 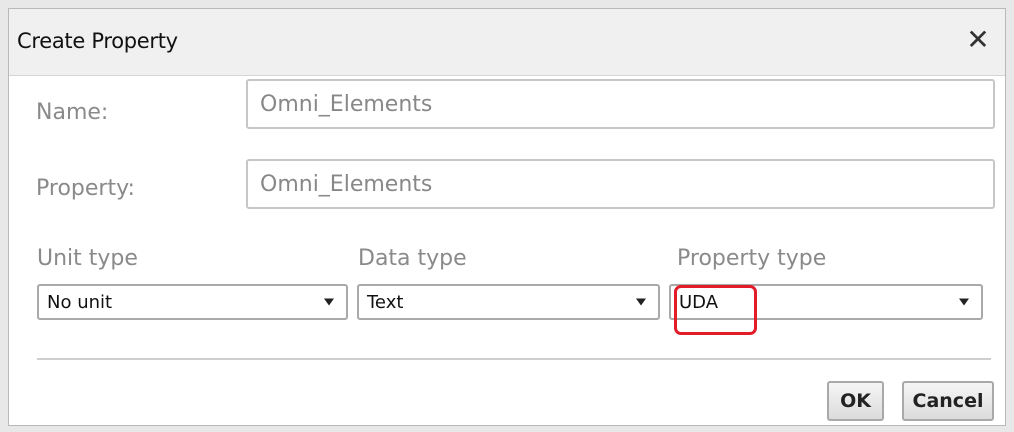 I want to click on property-type-select: UDA, so click(x=826, y=302).